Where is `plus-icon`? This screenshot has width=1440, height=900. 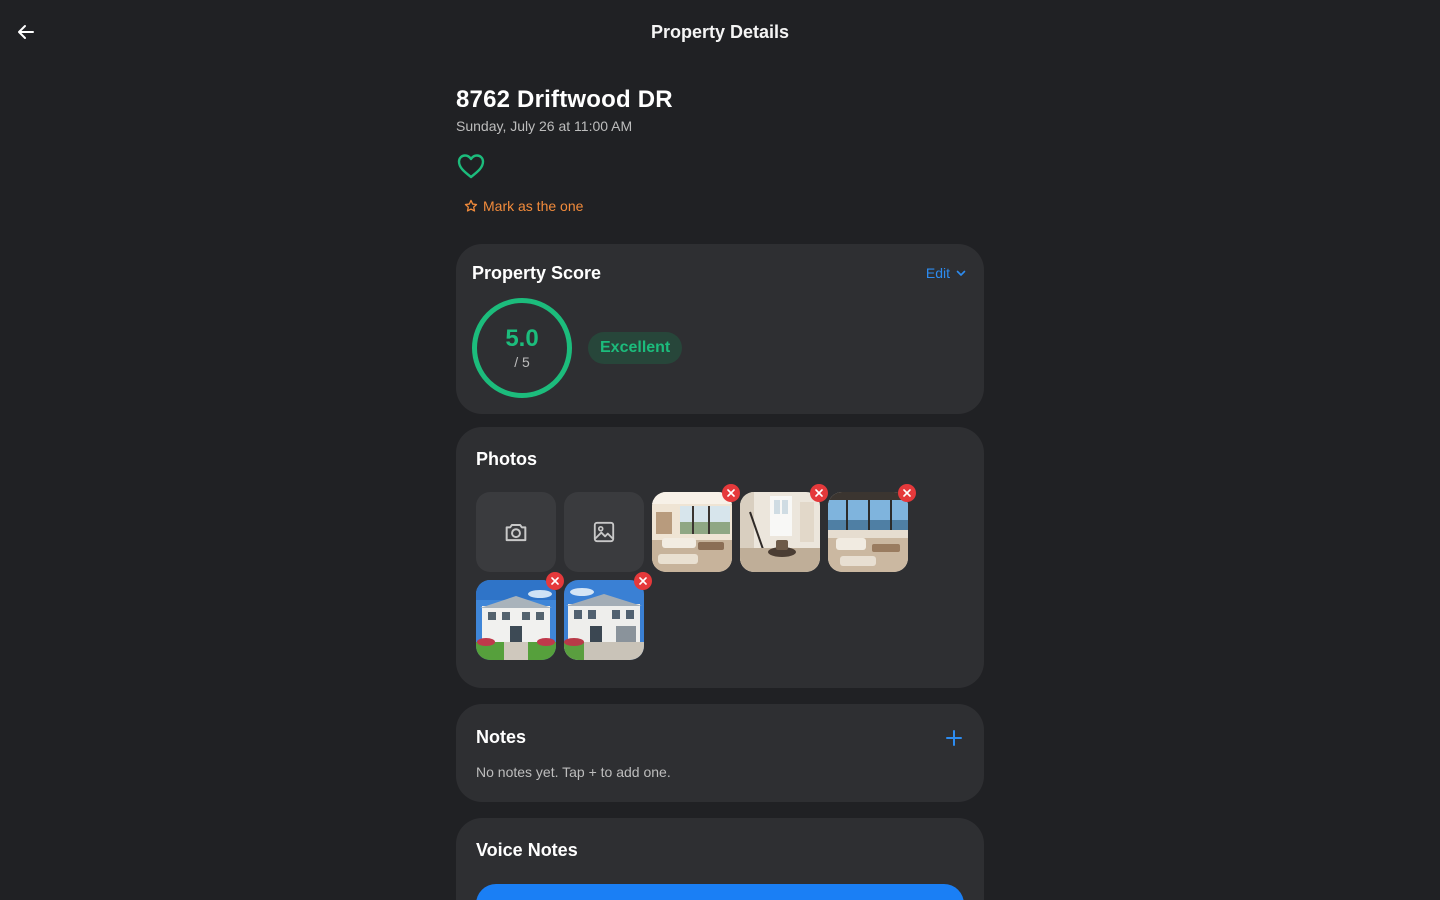 plus-icon is located at coordinates (954, 738).